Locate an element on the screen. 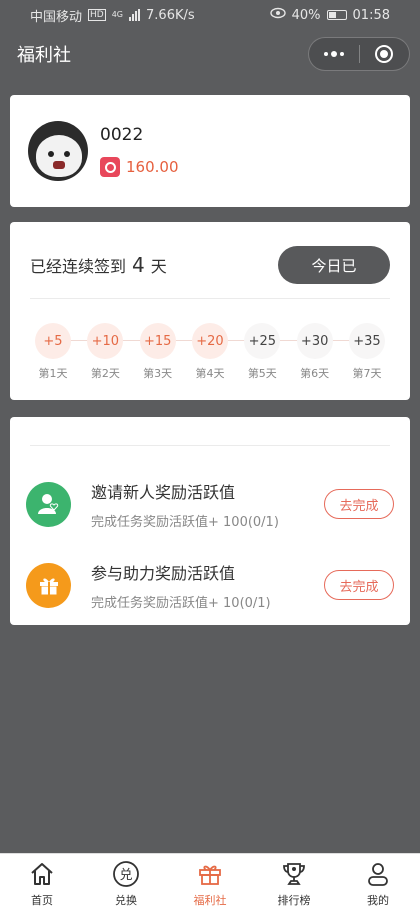 The height and width of the screenshot is (910, 420). signin-day-1: +5 第1天 is located at coordinates (53, 352).